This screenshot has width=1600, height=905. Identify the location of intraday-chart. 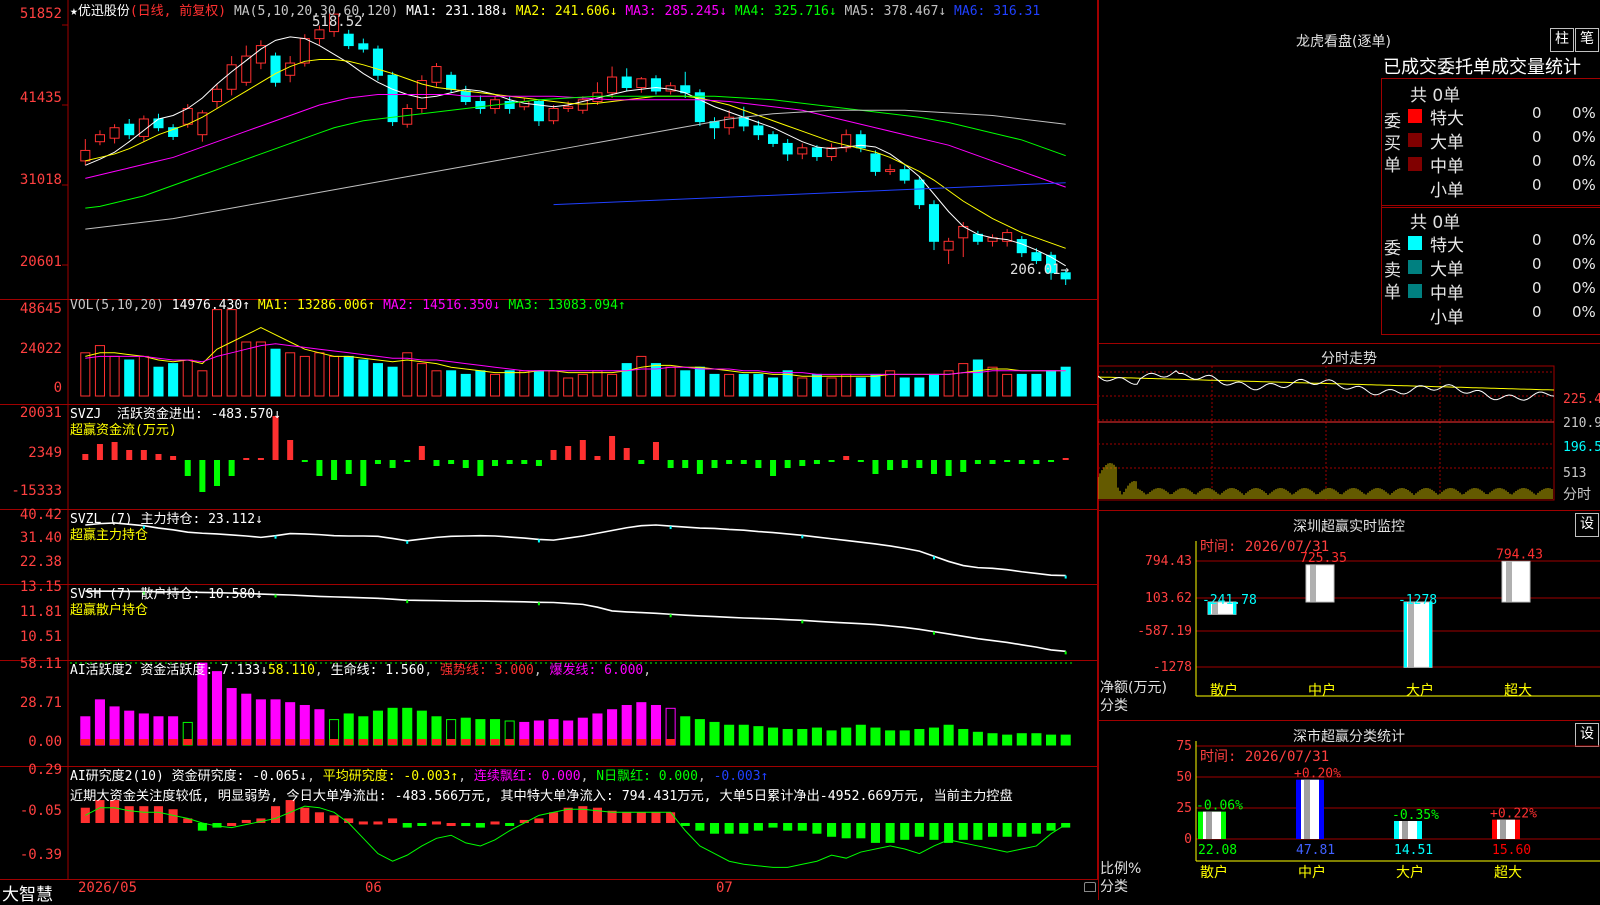
(1349, 427).